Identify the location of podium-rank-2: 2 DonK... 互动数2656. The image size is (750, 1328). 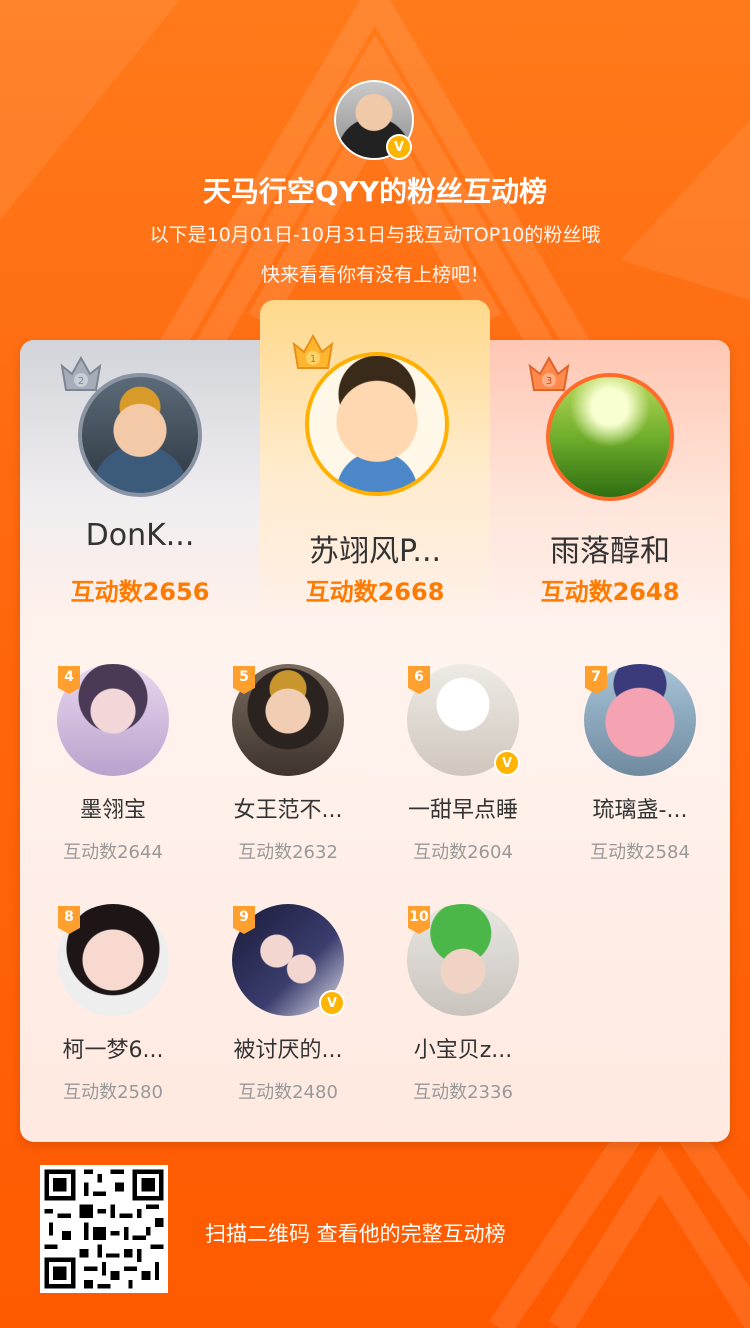
(140, 480).